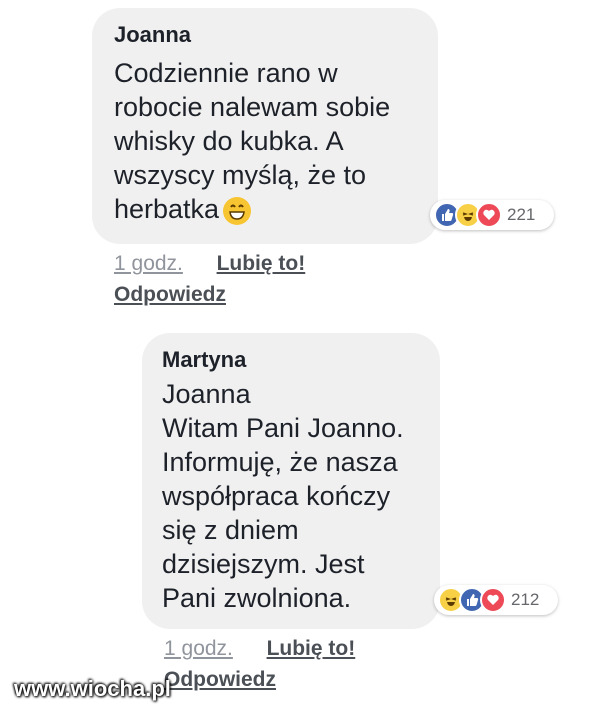 The image size is (610, 712). I want to click on reactions-summary: 221, so click(492, 215).